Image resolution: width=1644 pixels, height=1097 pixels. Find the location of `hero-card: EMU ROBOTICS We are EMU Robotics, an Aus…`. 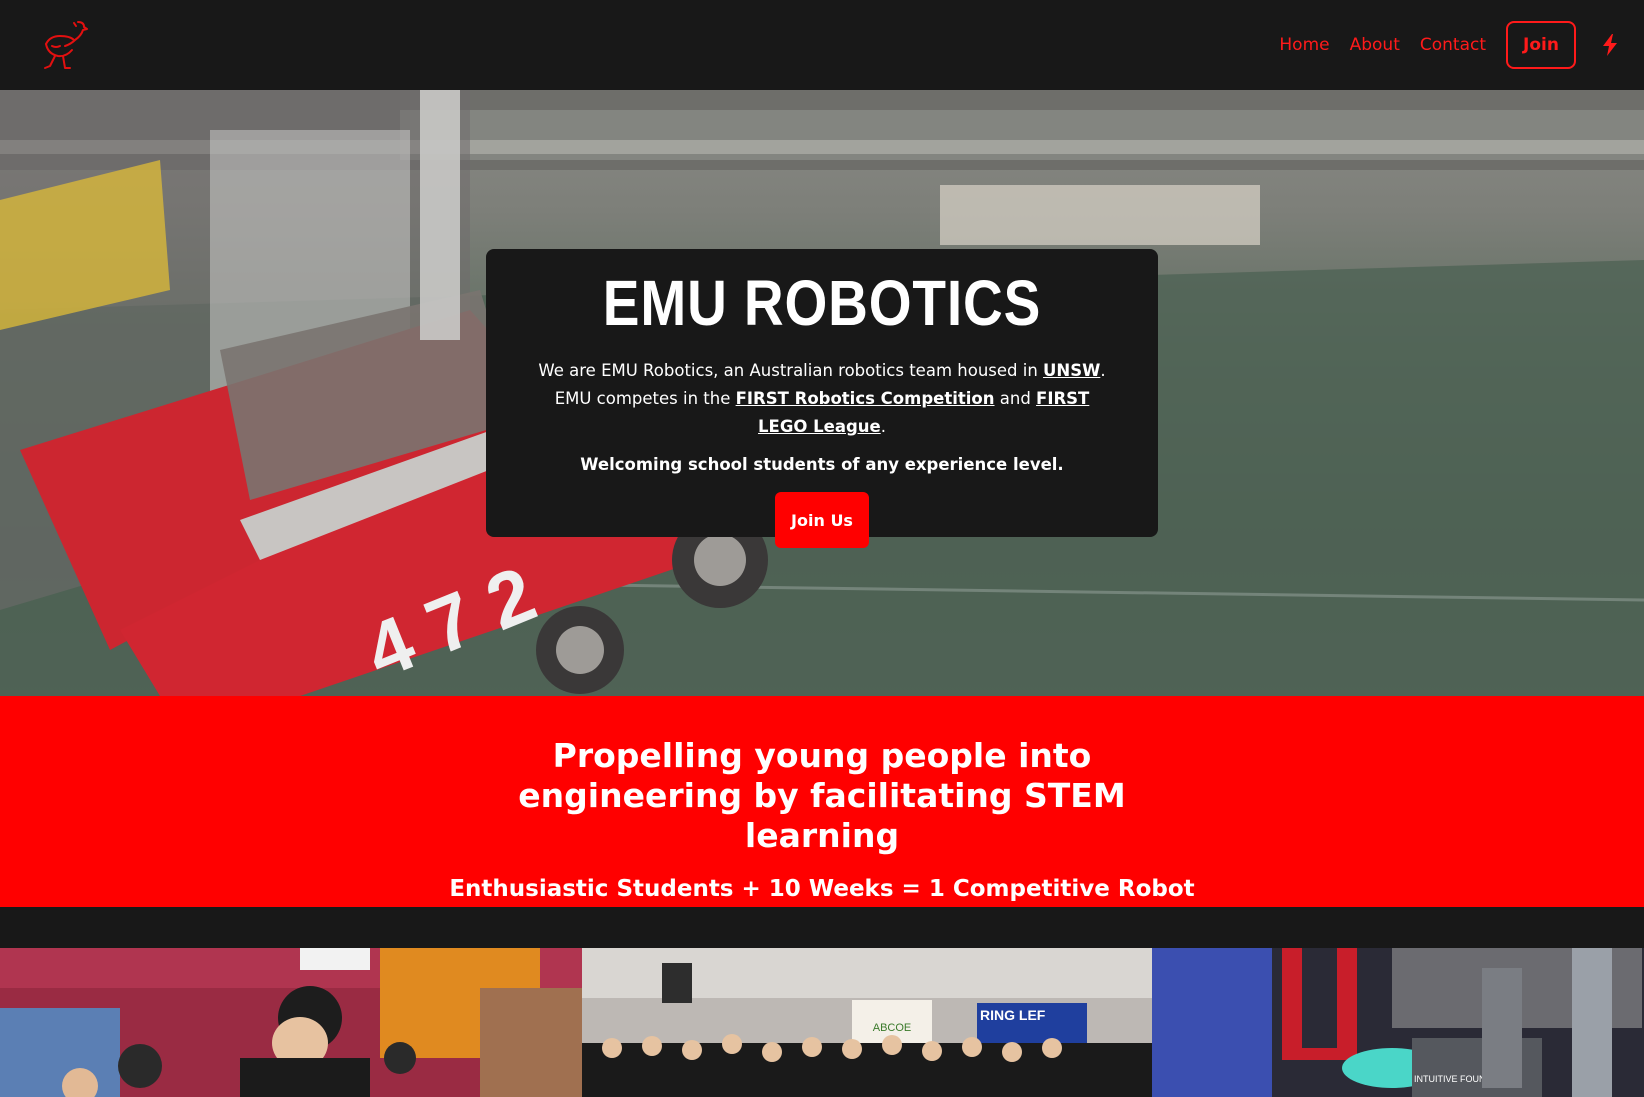

hero-card: EMU ROBOTICS We are EMU Robotics, an Aus… is located at coordinates (822, 398).